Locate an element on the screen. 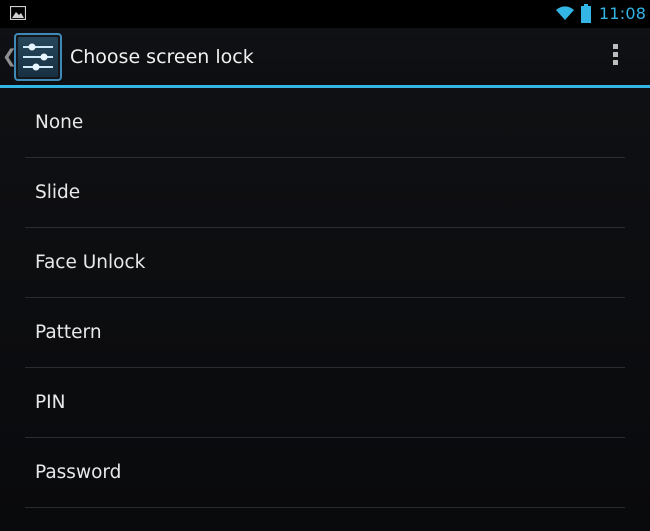 This screenshot has width=650, height=531. overflow-menu-icon is located at coordinates (615, 57).